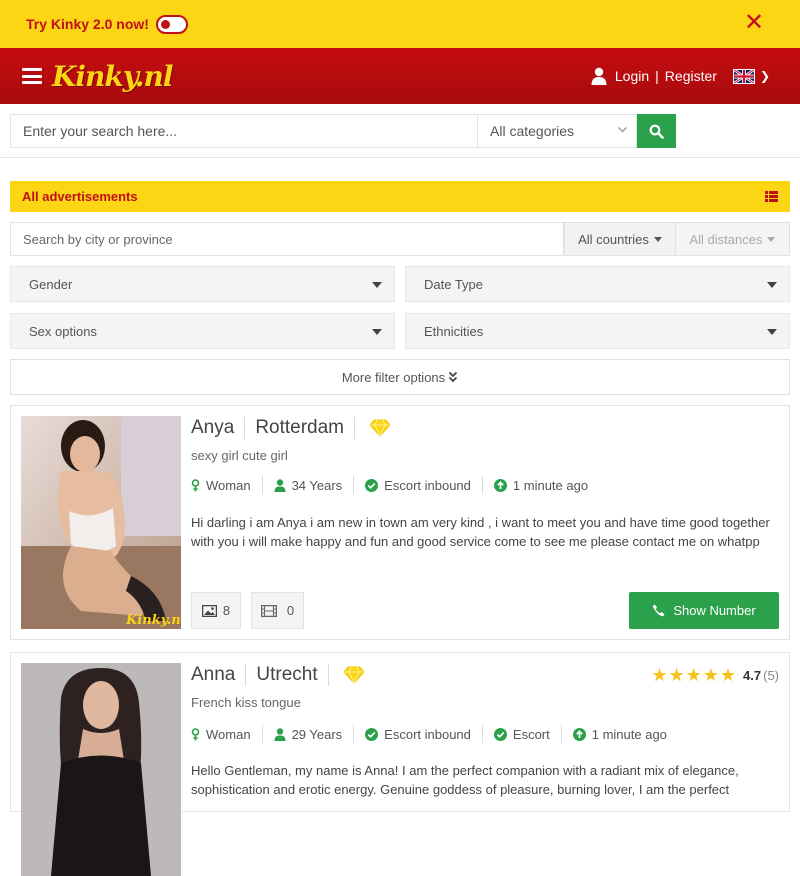 The width and height of the screenshot is (800, 876). What do you see at coordinates (714, 610) in the screenshot?
I see `show-number-label: Show Number` at bounding box center [714, 610].